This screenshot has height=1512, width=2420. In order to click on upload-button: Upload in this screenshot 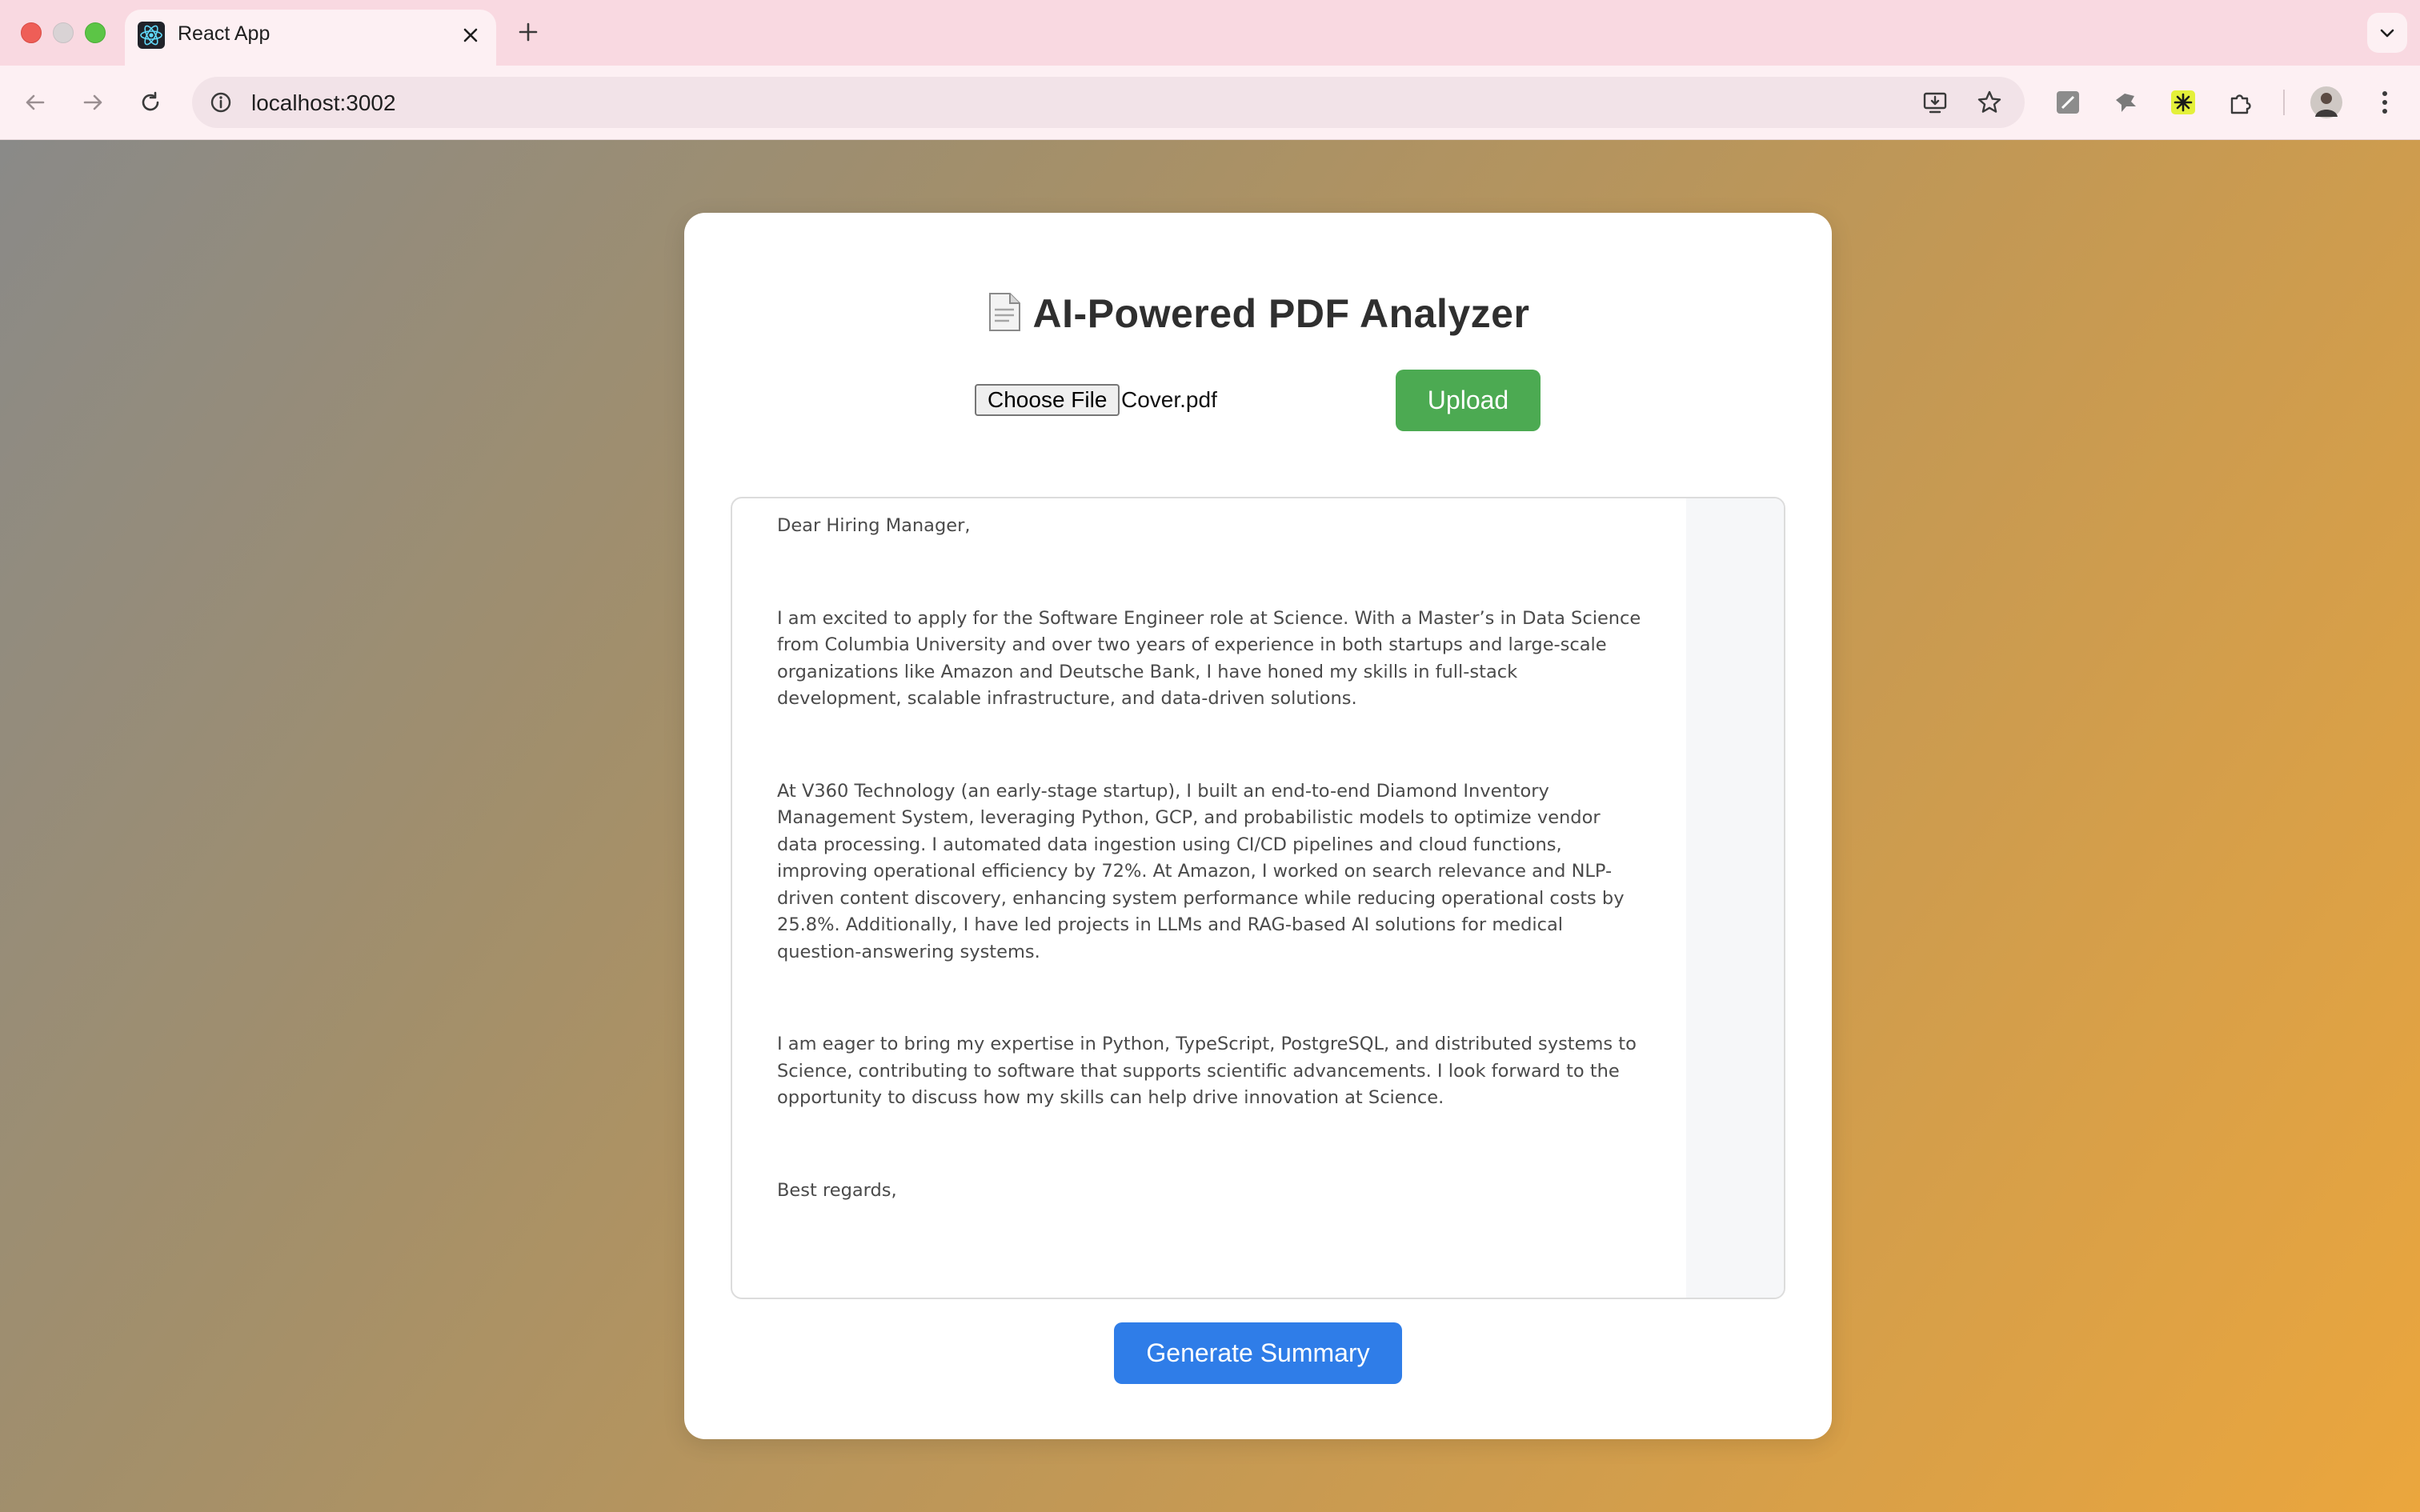, I will do `click(1468, 400)`.